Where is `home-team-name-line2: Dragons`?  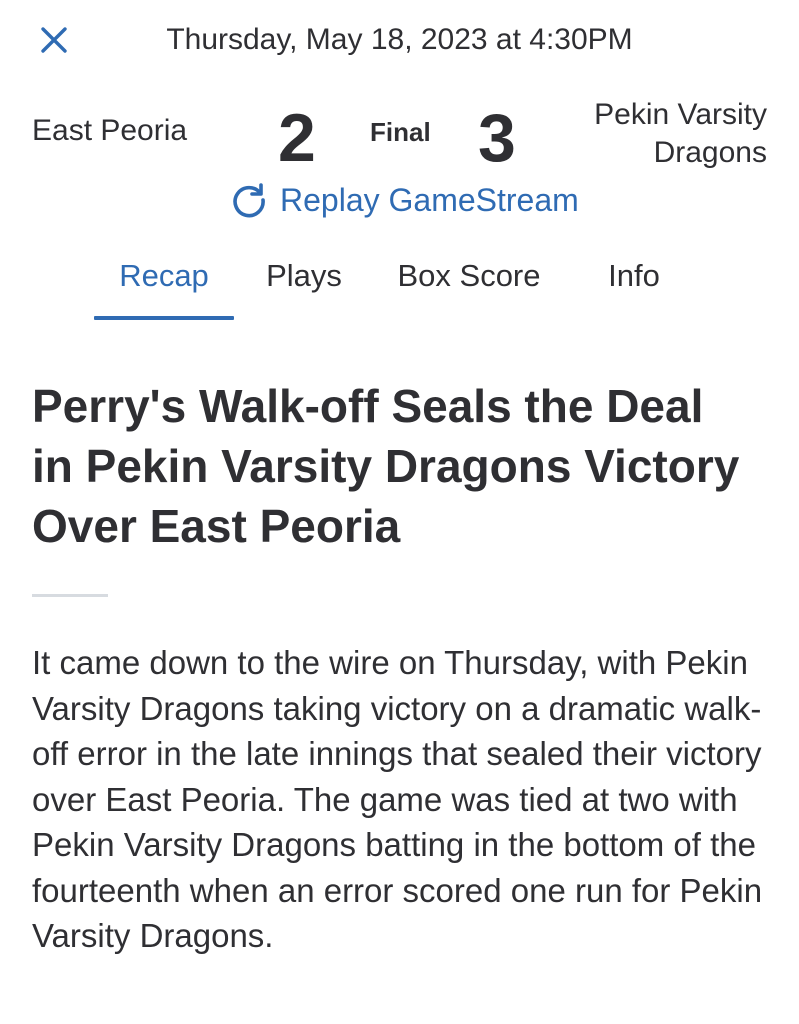
home-team-name-line2: Dragons is located at coordinates (710, 152).